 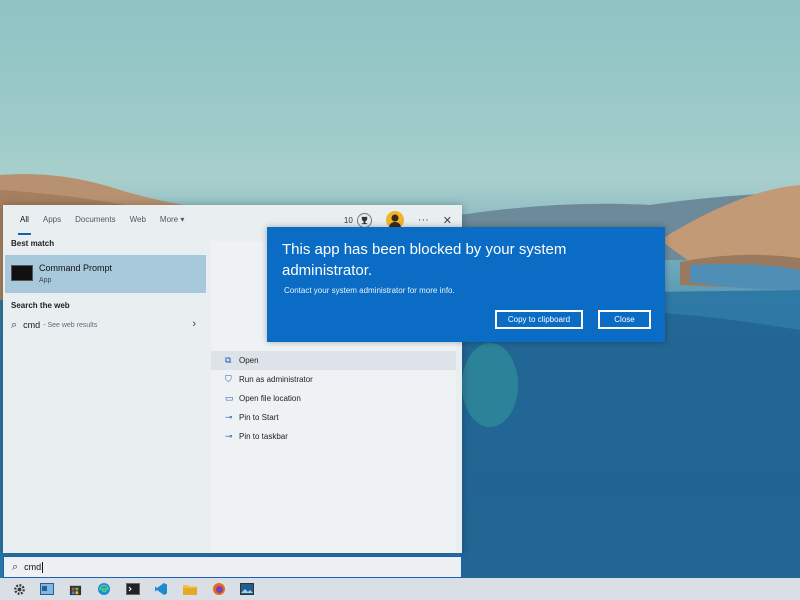 I want to click on vscode-icon, so click(x=161, y=589).